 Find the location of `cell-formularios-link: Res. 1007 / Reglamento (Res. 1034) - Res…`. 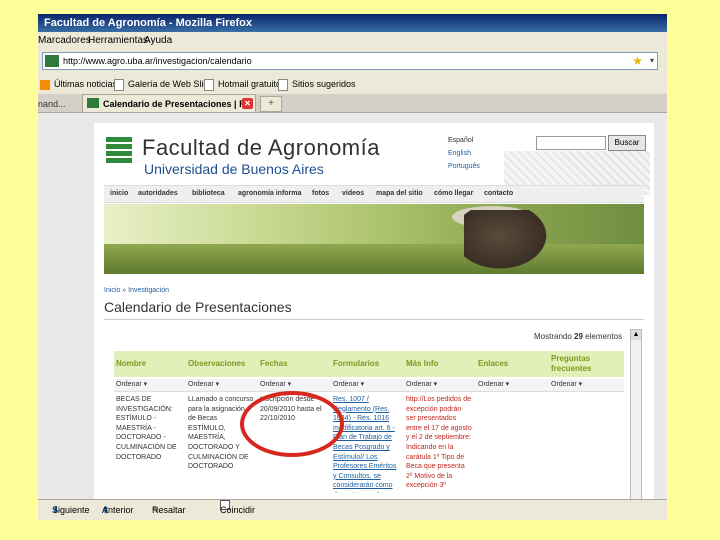

cell-formularios-link: Res. 1007 / Reglamento (Res. 1034) - Res… is located at coordinates (366, 444).